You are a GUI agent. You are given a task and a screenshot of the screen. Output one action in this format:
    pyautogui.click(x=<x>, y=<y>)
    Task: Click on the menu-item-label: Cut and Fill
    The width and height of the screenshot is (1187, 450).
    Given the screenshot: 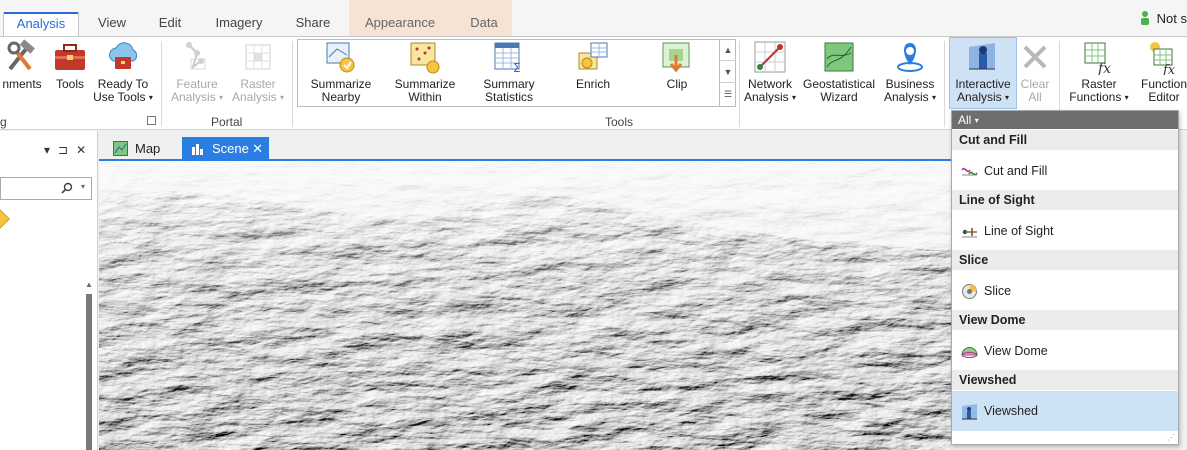 What is the action you would take?
    pyautogui.click(x=1016, y=171)
    